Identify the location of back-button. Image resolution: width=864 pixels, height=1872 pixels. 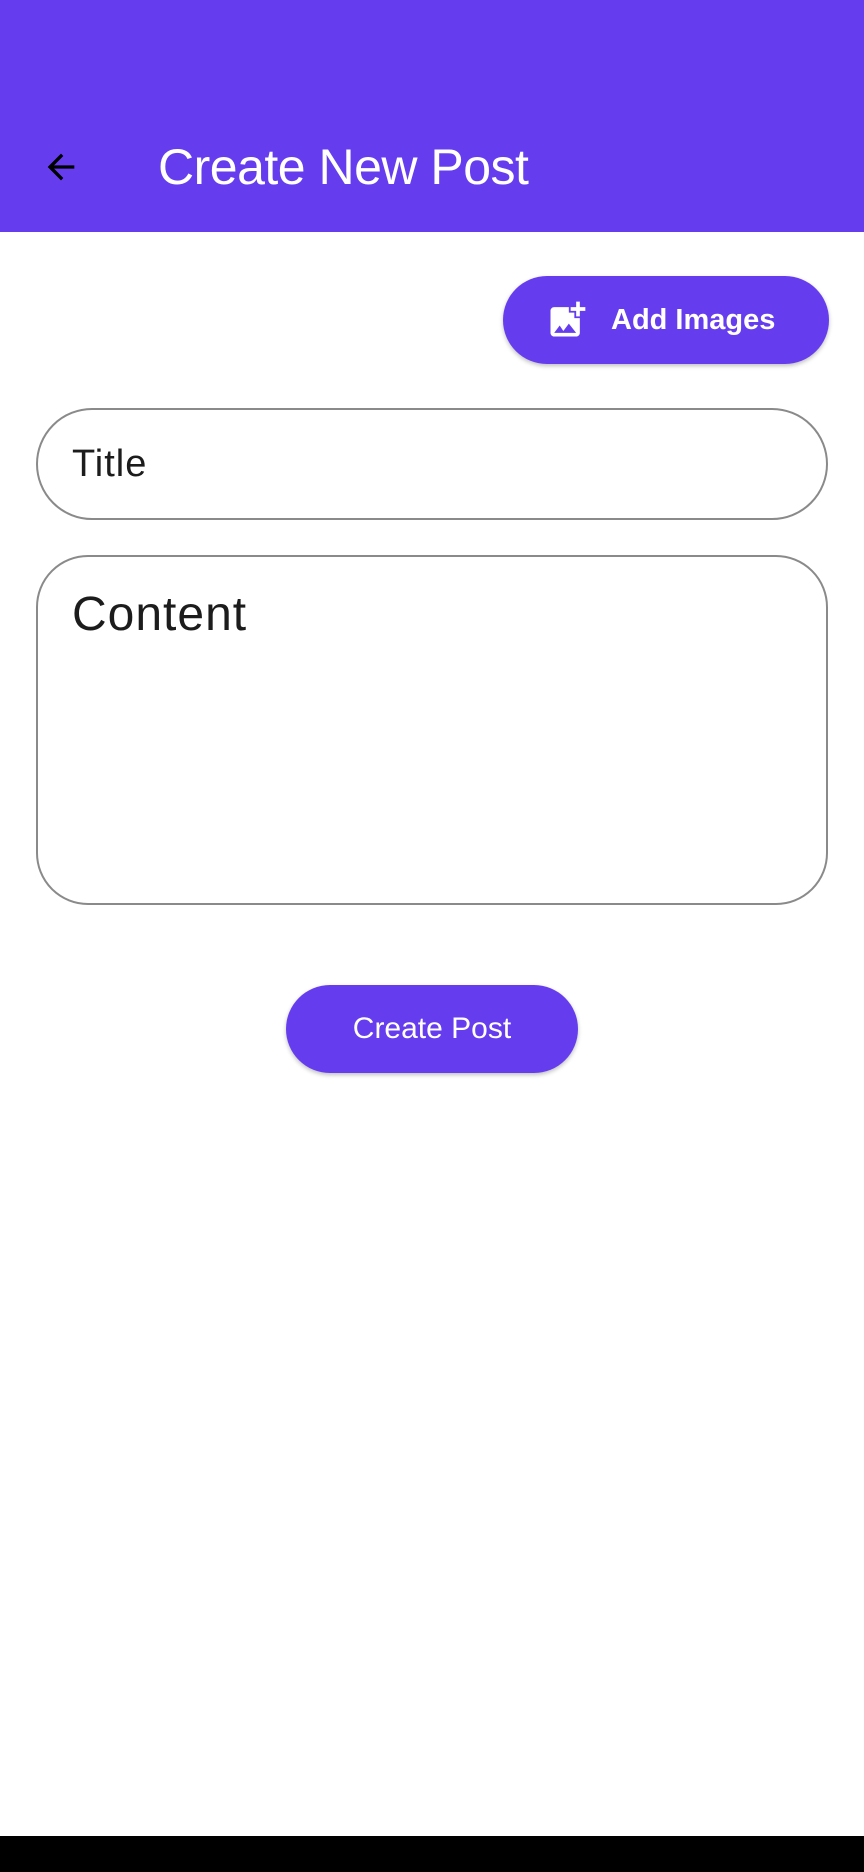
(61, 167).